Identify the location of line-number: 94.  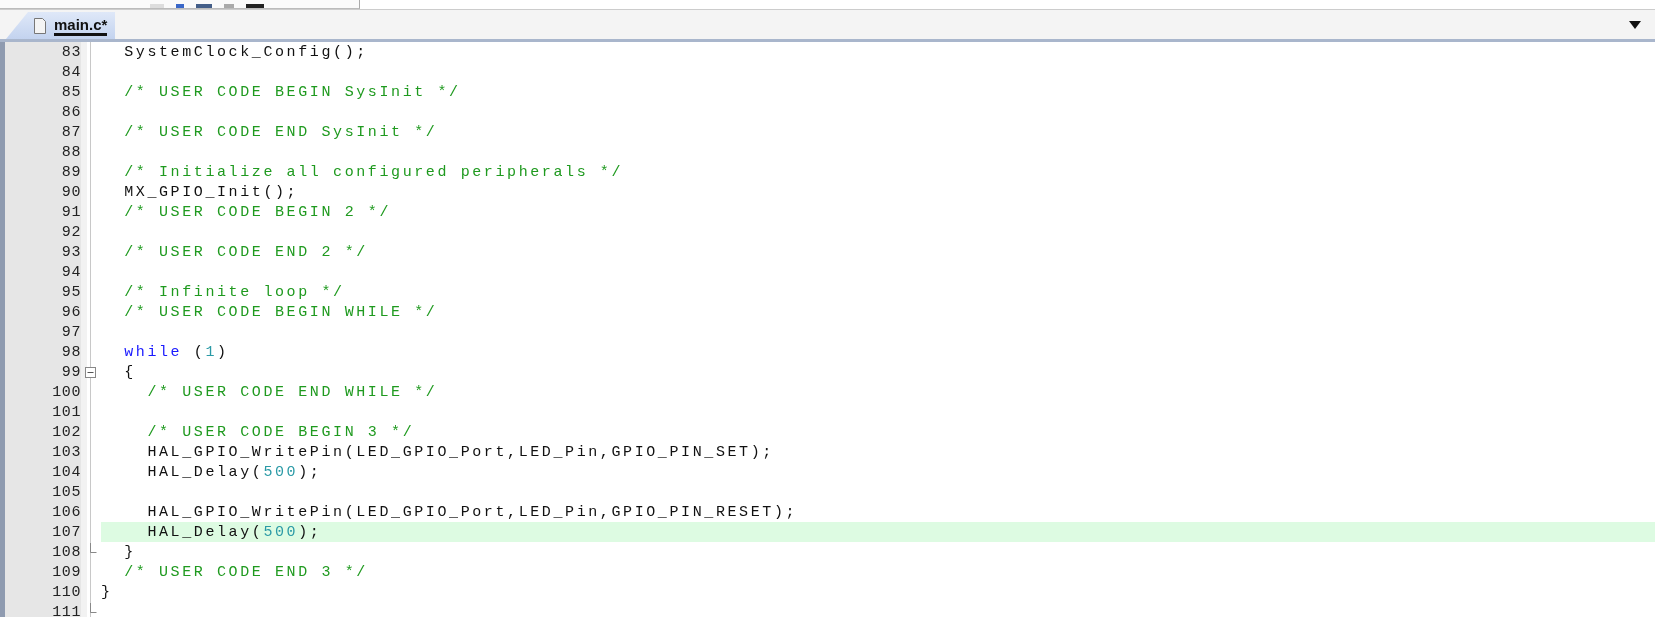
(71, 272).